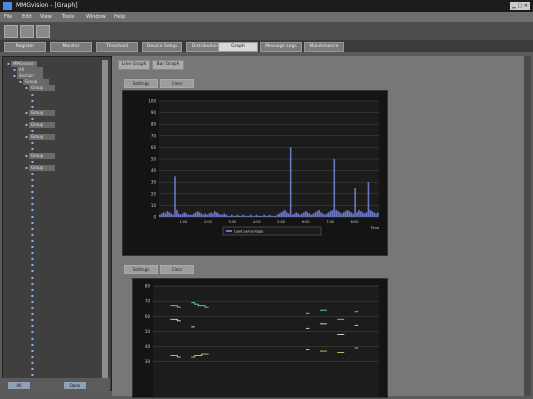  What do you see at coordinates (260, 338) in the screenshot?
I see `trend-chart-panel: 30 40 50 60 70 80` at bounding box center [260, 338].